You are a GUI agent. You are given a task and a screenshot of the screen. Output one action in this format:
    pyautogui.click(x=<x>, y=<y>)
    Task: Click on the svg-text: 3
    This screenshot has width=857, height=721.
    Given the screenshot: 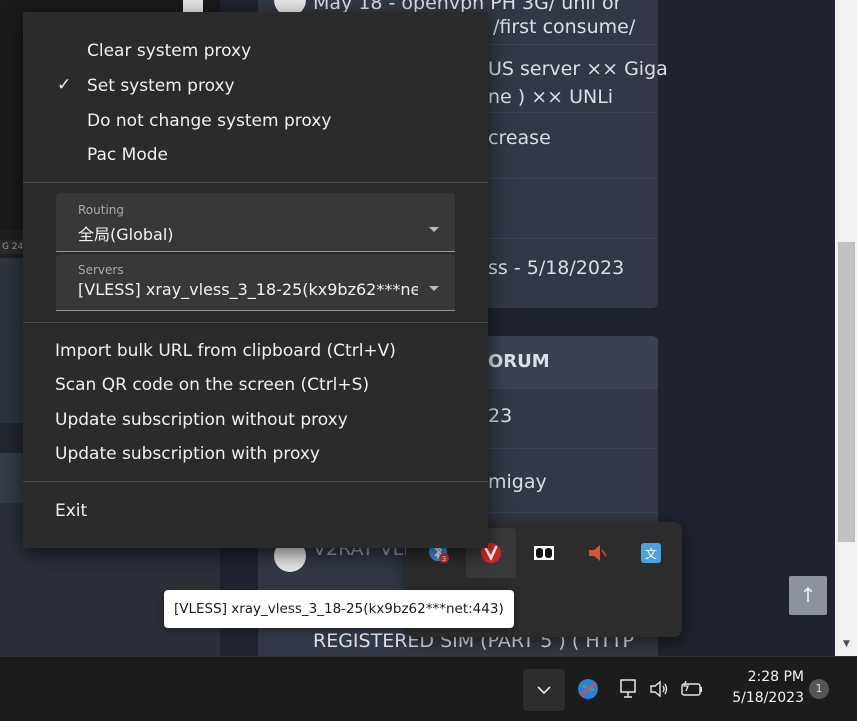 What is the action you would take?
    pyautogui.click(x=444, y=559)
    